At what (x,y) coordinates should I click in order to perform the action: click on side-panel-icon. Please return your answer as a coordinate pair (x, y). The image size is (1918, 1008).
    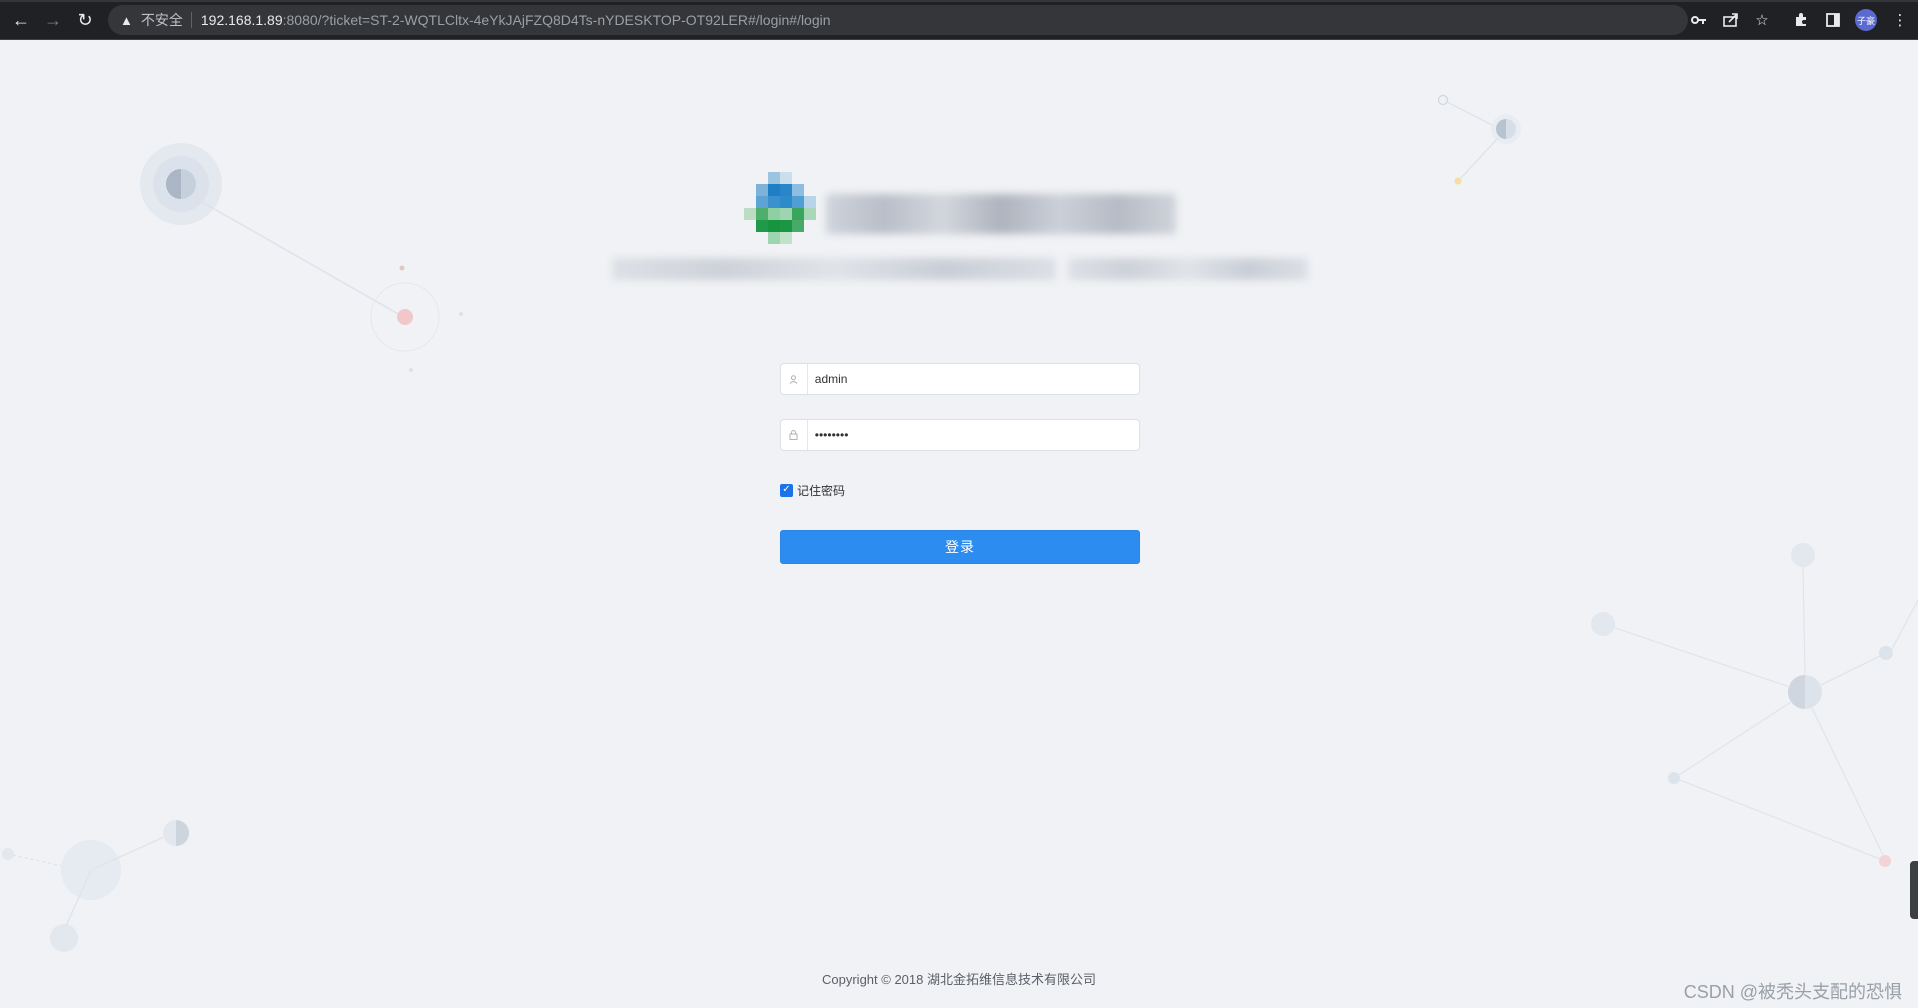
    Looking at the image, I should click on (1833, 20).